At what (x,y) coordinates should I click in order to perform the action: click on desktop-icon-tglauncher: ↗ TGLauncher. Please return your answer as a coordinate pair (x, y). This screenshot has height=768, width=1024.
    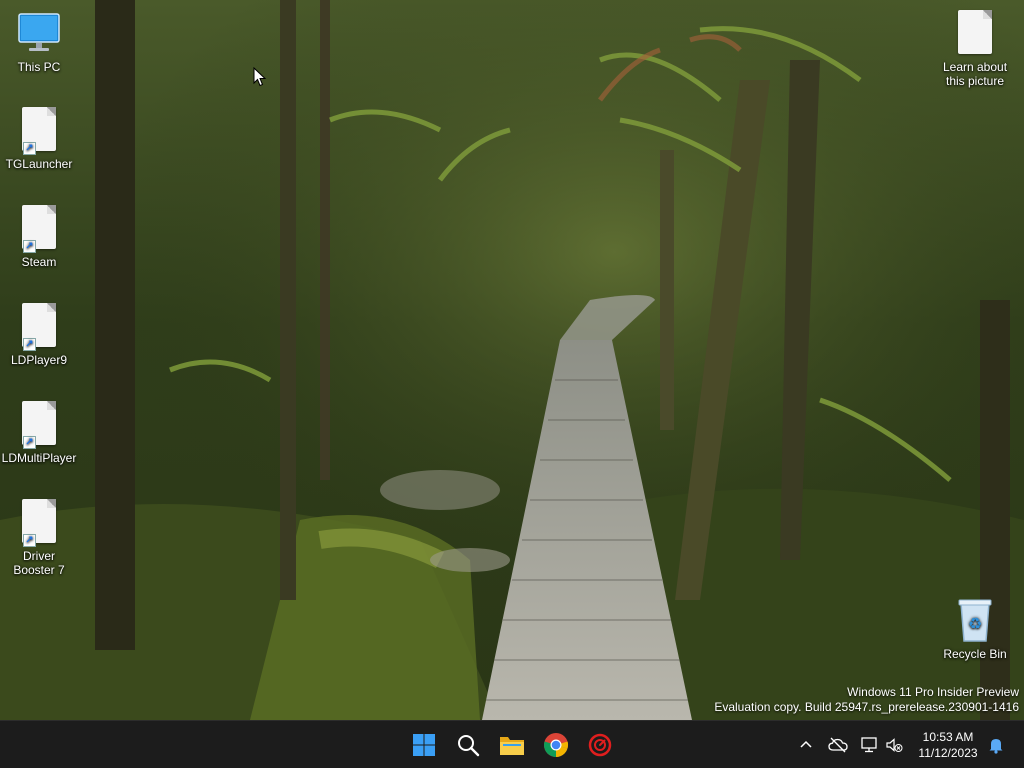
    Looking at the image, I should click on (39, 139).